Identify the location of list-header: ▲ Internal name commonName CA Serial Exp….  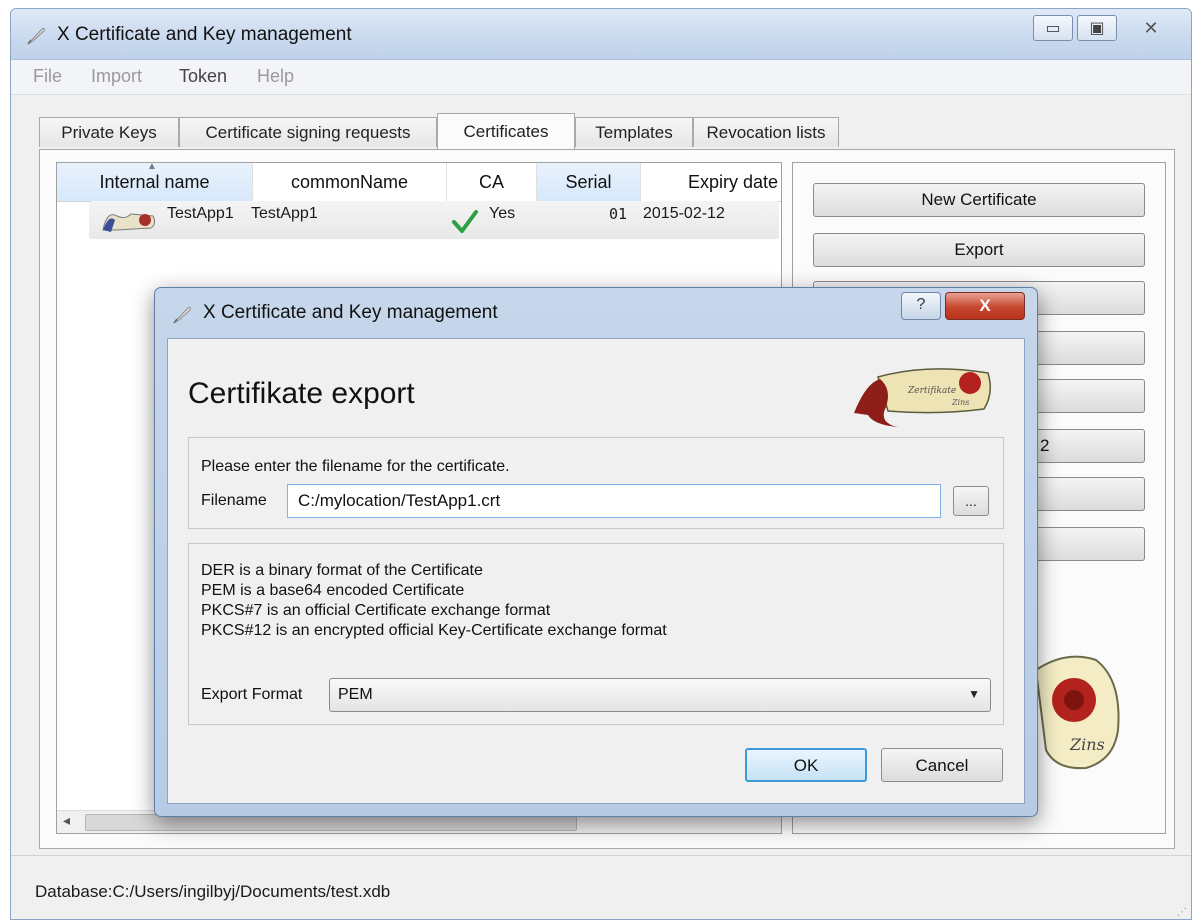
(419, 182).